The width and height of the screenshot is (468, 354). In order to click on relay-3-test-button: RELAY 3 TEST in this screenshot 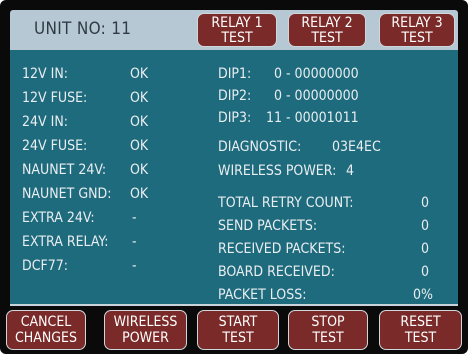, I will do `click(417, 30)`.